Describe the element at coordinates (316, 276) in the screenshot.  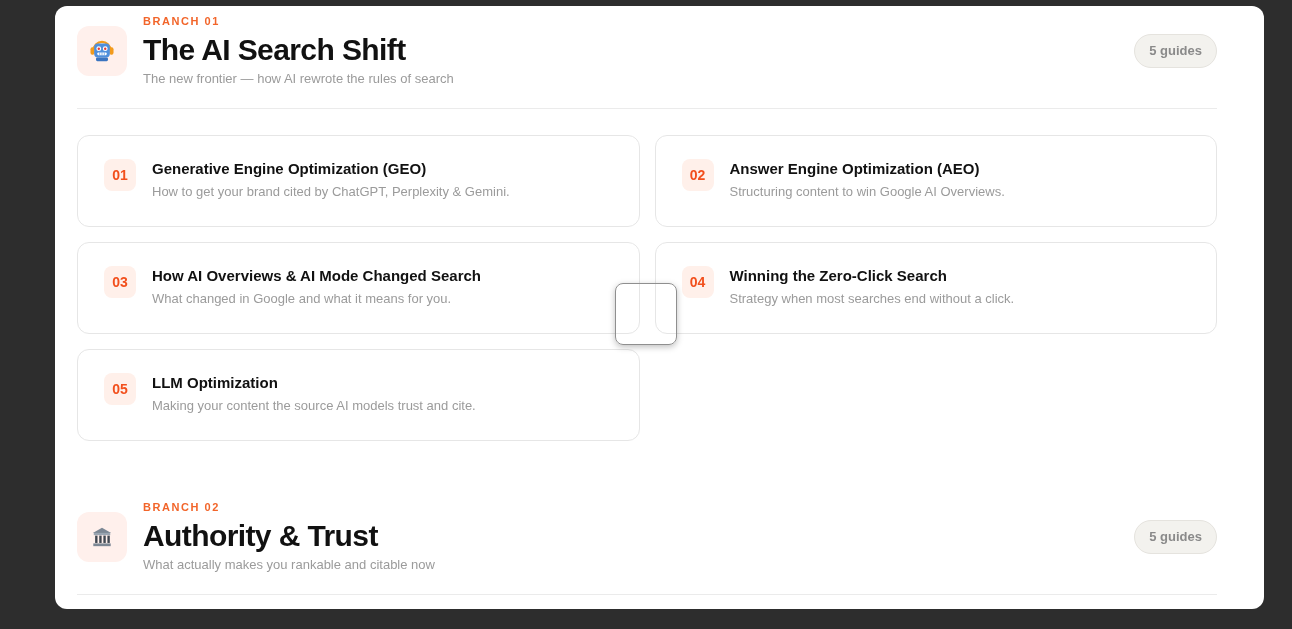
I see `guide-title: How AI Overviews & AI Mode Changed Search` at that location.